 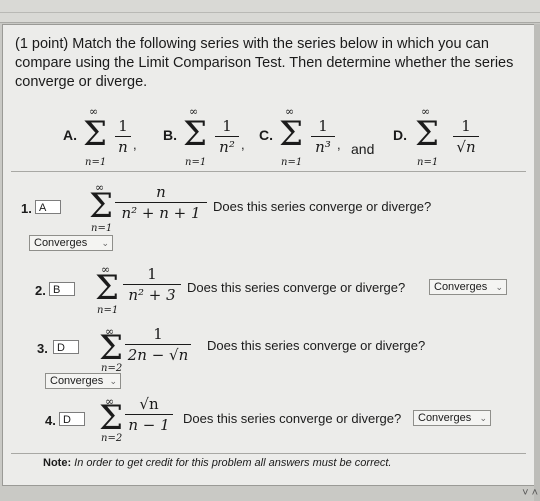 What do you see at coordinates (530, 493) in the screenshot?
I see `chevron-up-icon: ˅ ˄` at bounding box center [530, 493].